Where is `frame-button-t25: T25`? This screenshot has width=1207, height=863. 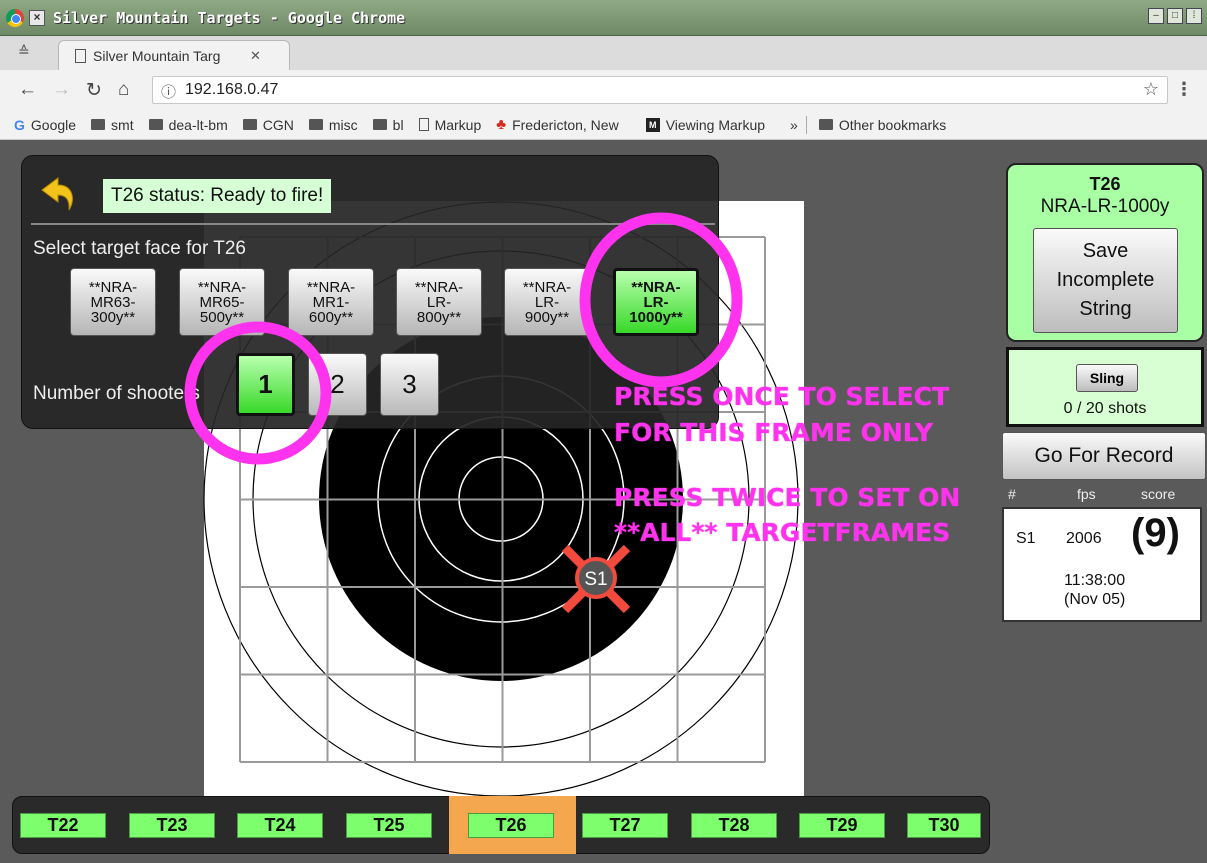
frame-button-t25: T25 is located at coordinates (389, 825).